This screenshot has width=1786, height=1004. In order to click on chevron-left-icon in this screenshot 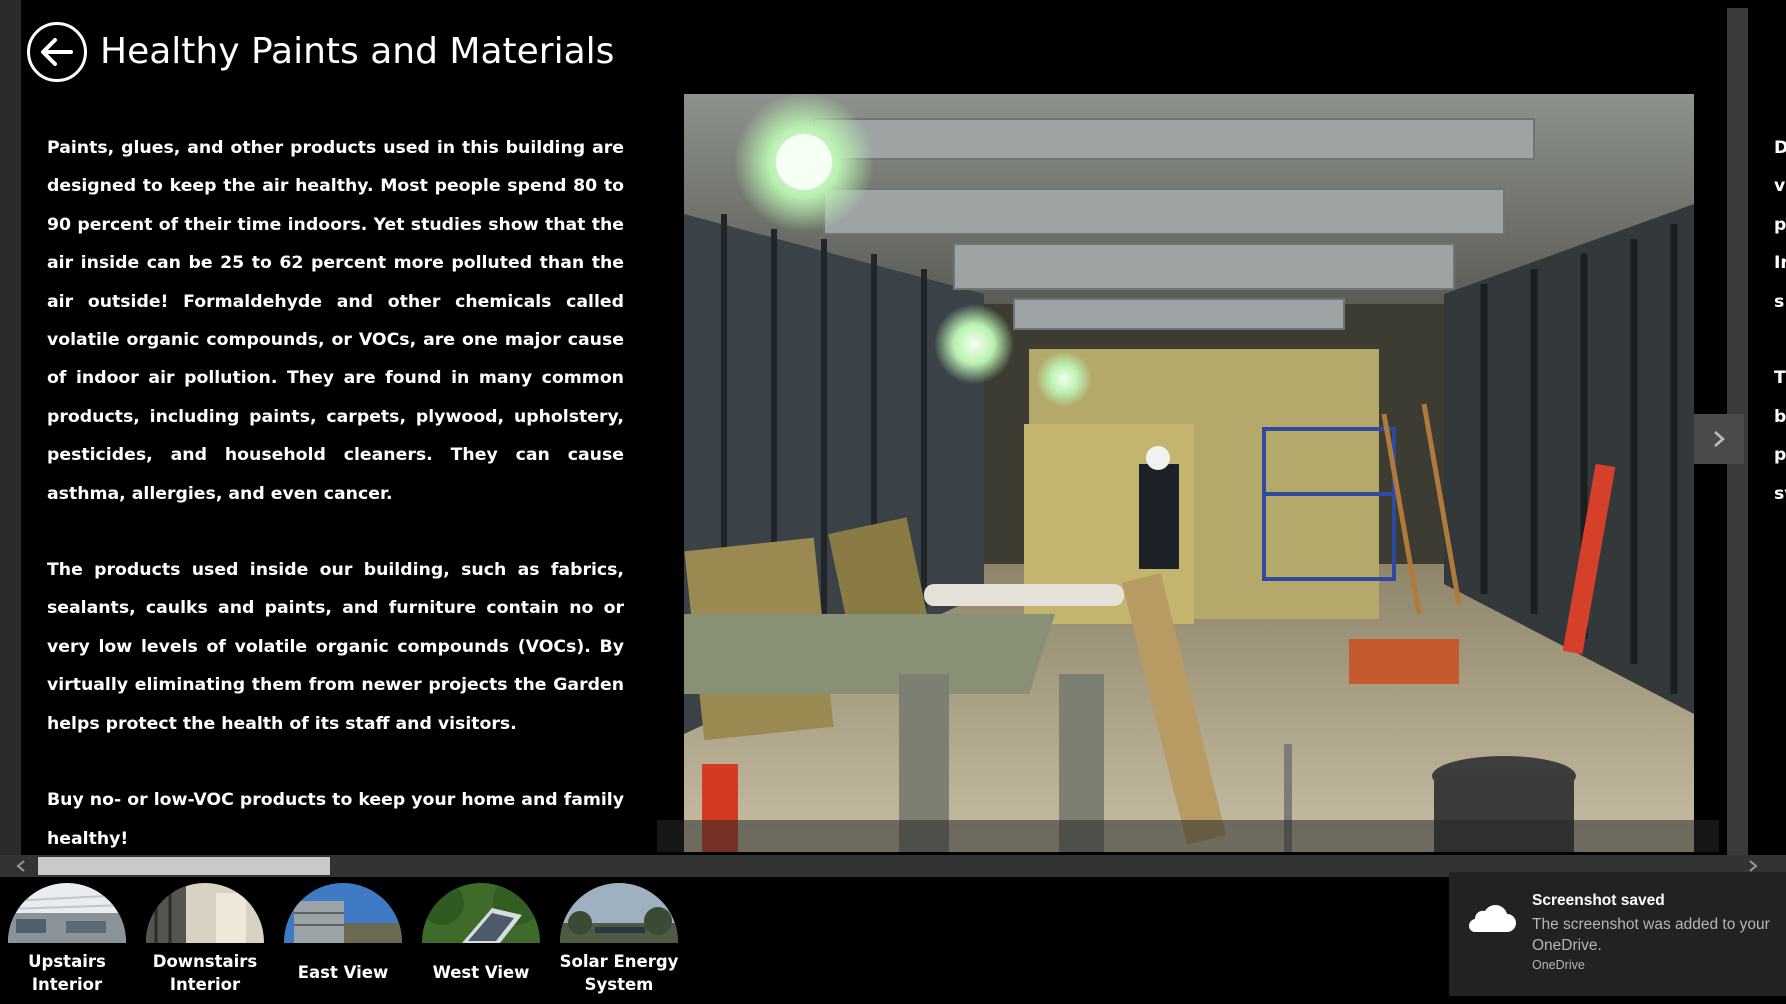, I will do `click(20, 866)`.